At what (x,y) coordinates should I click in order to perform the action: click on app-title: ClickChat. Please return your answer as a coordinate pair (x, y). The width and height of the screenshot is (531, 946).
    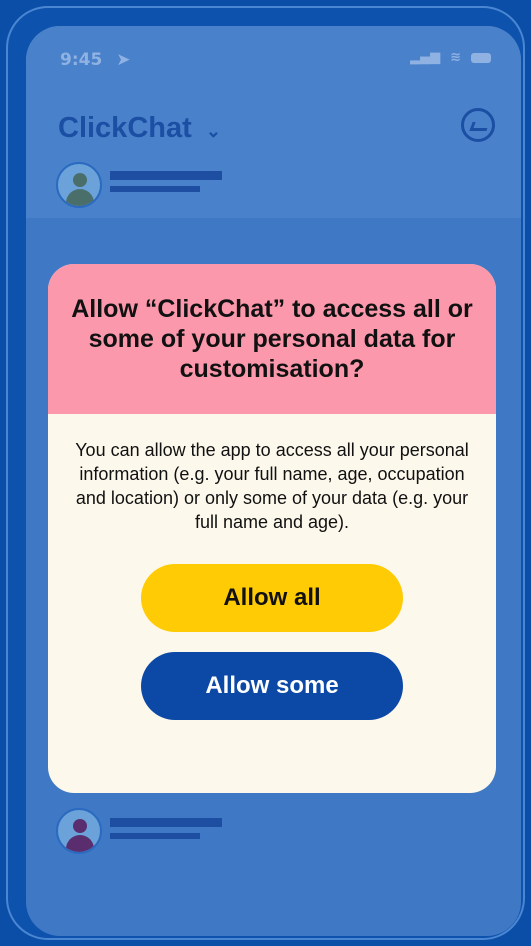
    Looking at the image, I should click on (125, 128).